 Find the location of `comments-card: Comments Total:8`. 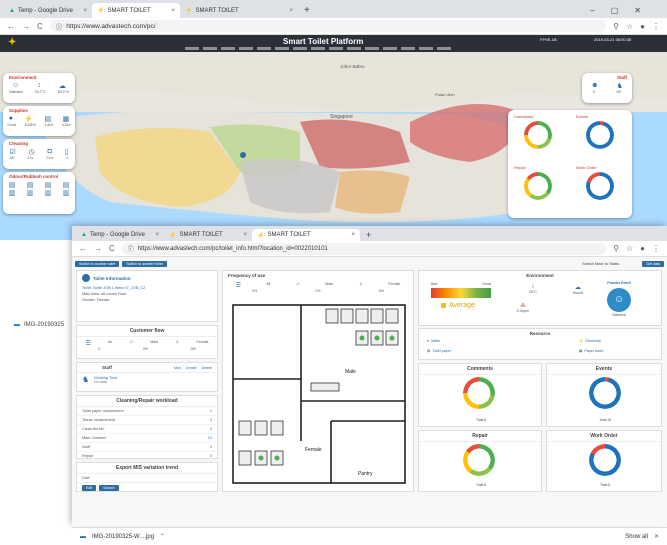

comments-card: Comments Total:8 is located at coordinates (480, 395).